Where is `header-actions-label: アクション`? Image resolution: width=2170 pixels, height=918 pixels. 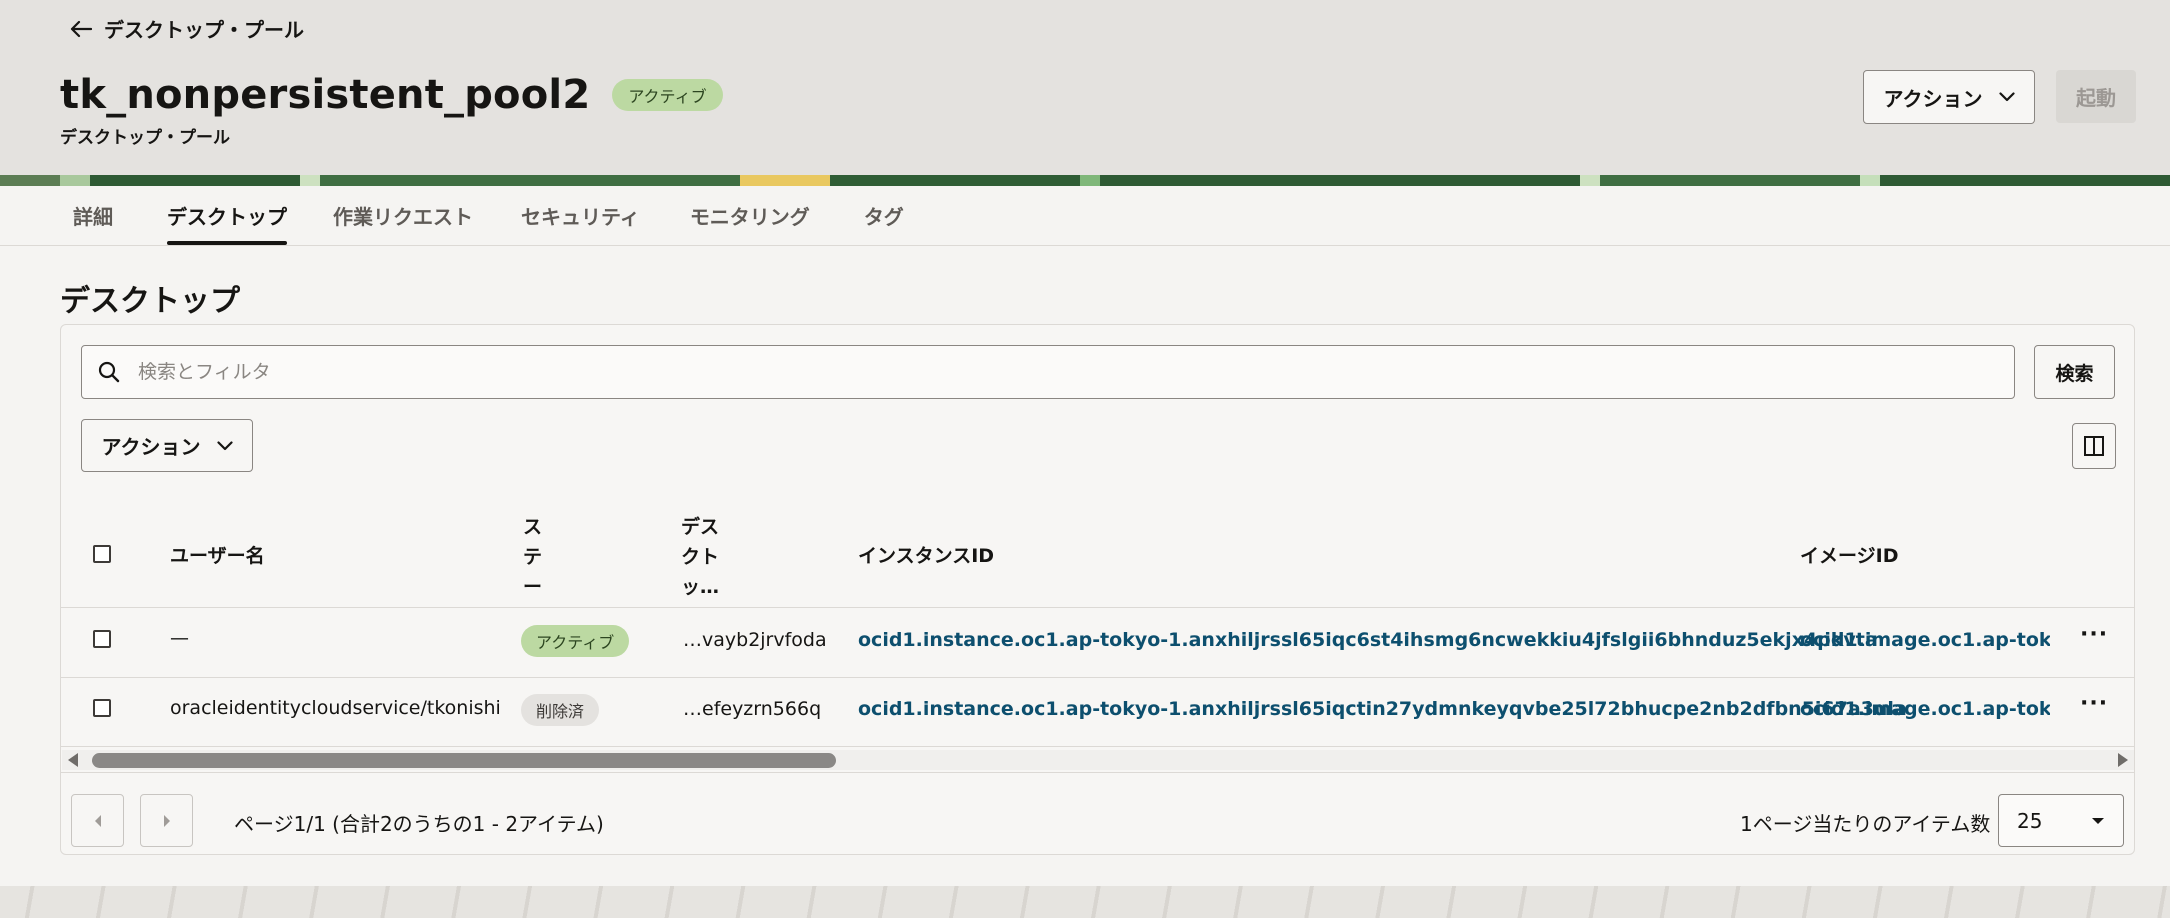
header-actions-label: アクション is located at coordinates (1933, 98).